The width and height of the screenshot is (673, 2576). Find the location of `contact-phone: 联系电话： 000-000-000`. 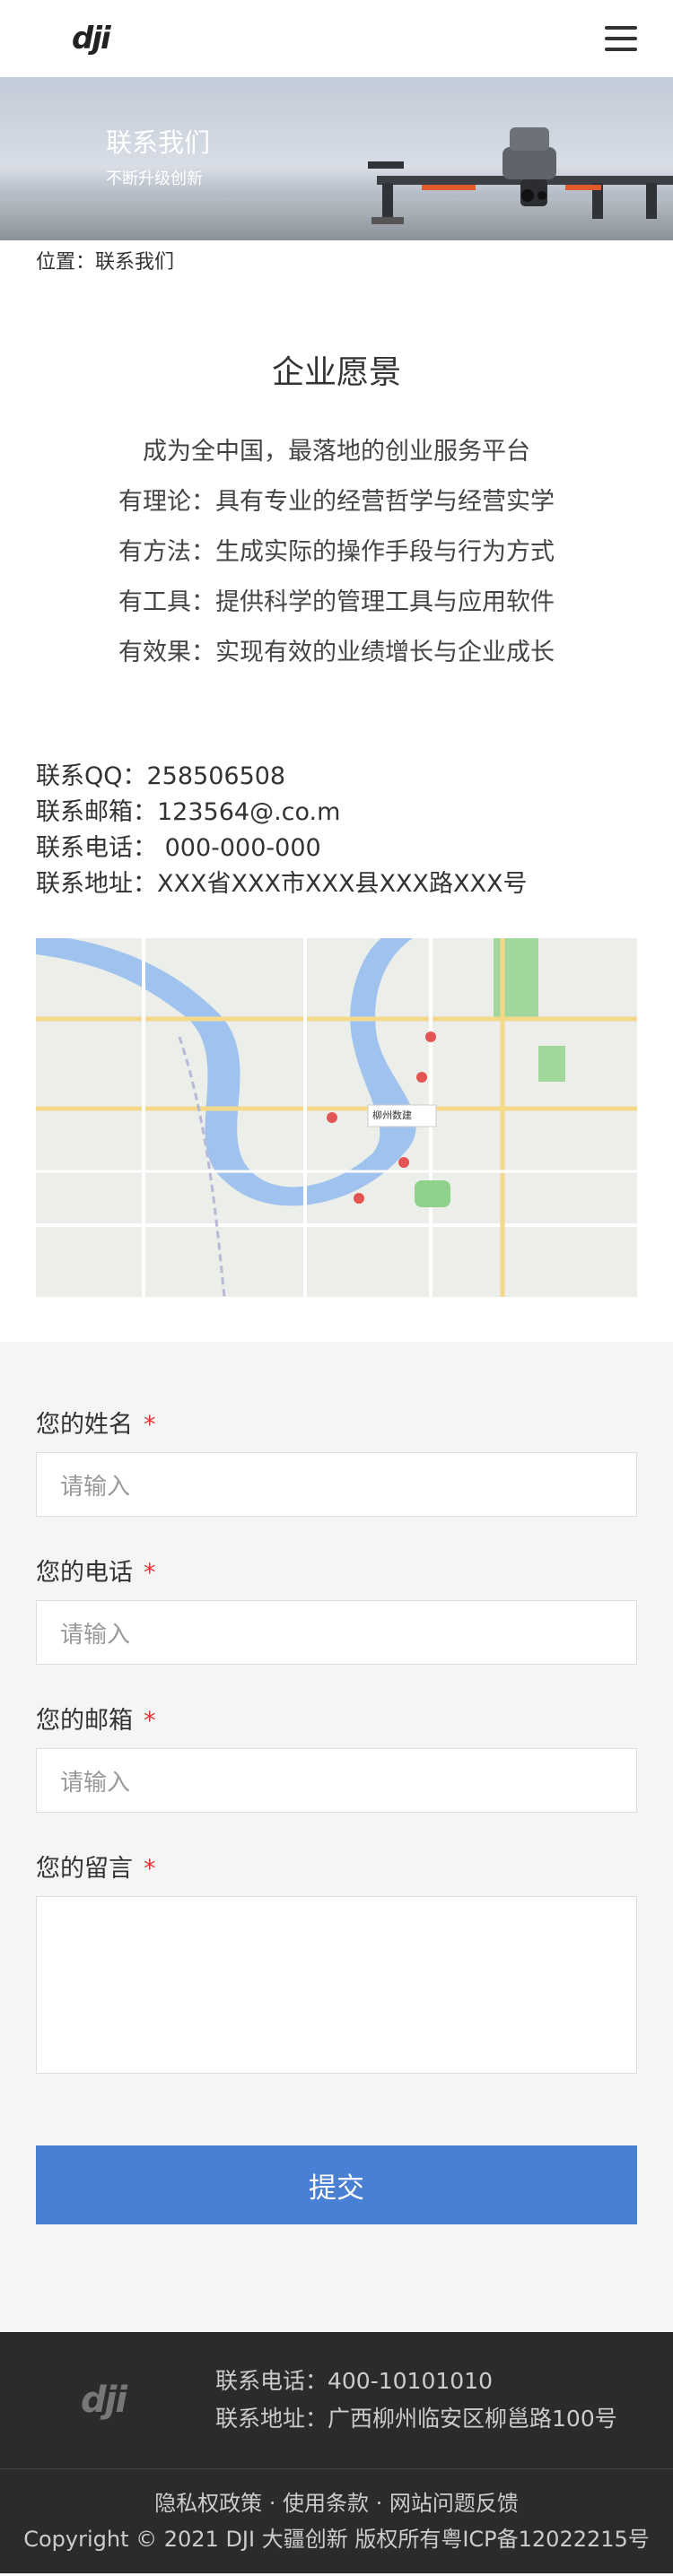

contact-phone: 联系电话： 000-000-000 is located at coordinates (178, 848).